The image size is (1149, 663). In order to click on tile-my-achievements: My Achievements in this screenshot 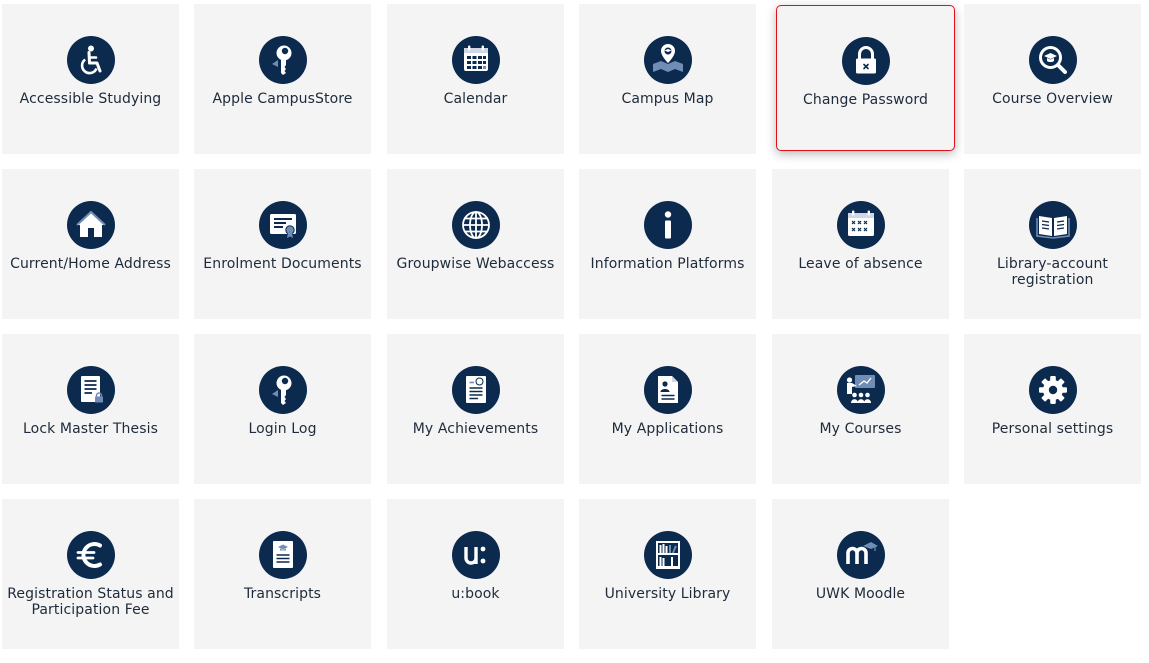, I will do `click(475, 409)`.